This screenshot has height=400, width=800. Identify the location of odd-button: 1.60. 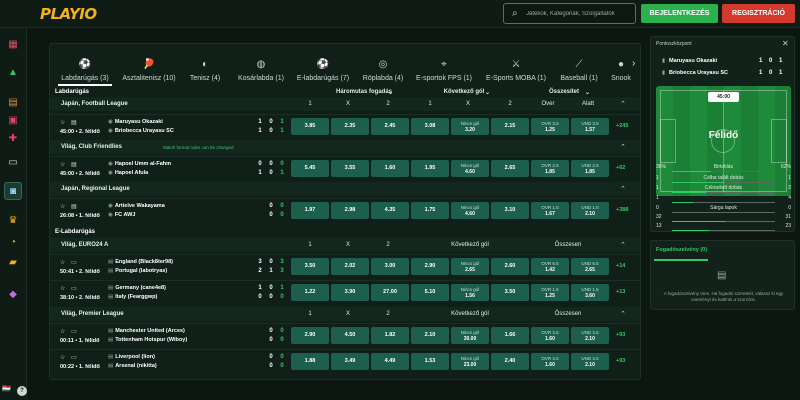
(390, 168).